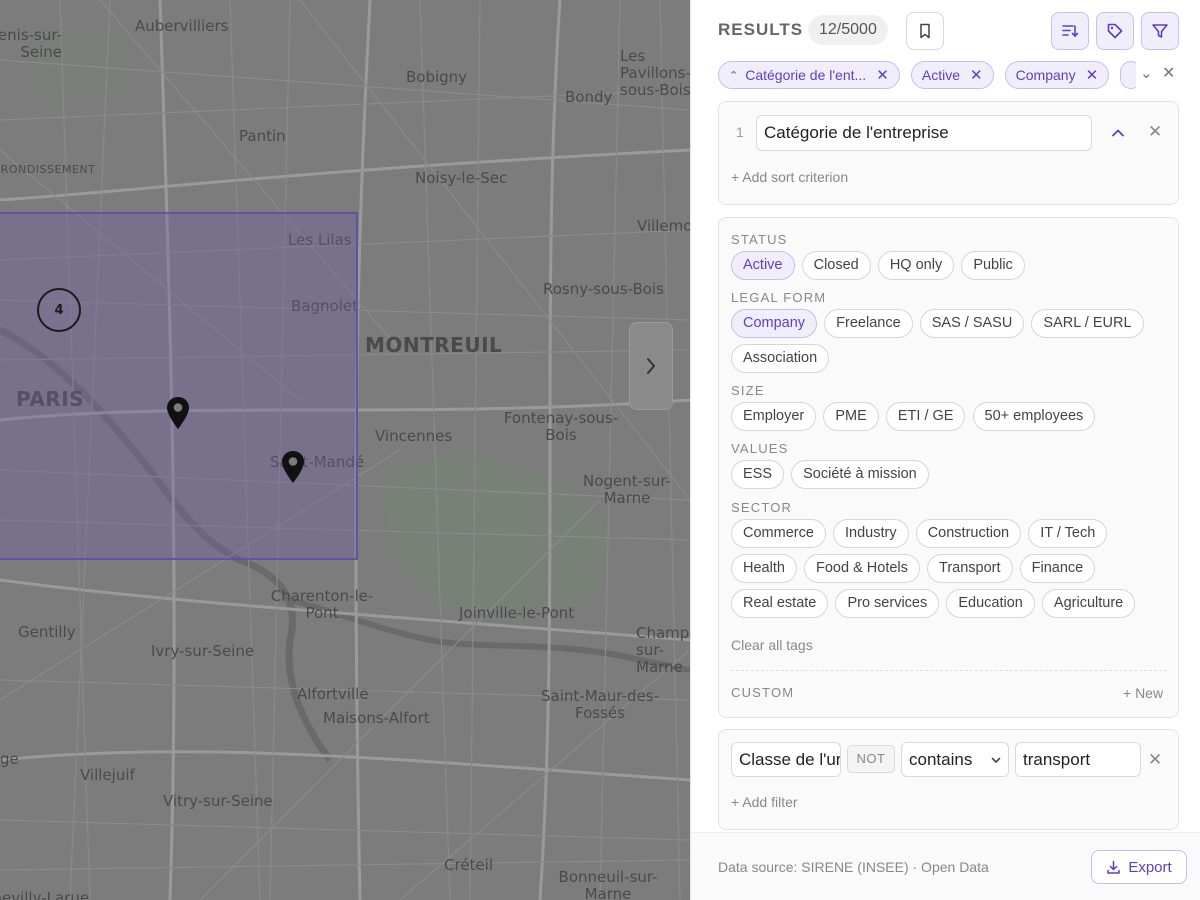  What do you see at coordinates (786, 759) in the screenshot?
I see `filter-field-input: Classe de l'ur` at bounding box center [786, 759].